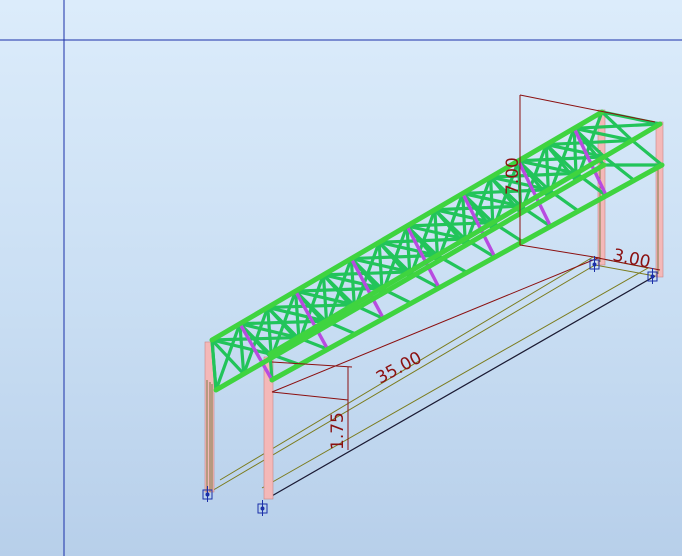 The height and width of the screenshot is (556, 682). I want to click on span-dimension-label: 35.00, so click(399, 368).